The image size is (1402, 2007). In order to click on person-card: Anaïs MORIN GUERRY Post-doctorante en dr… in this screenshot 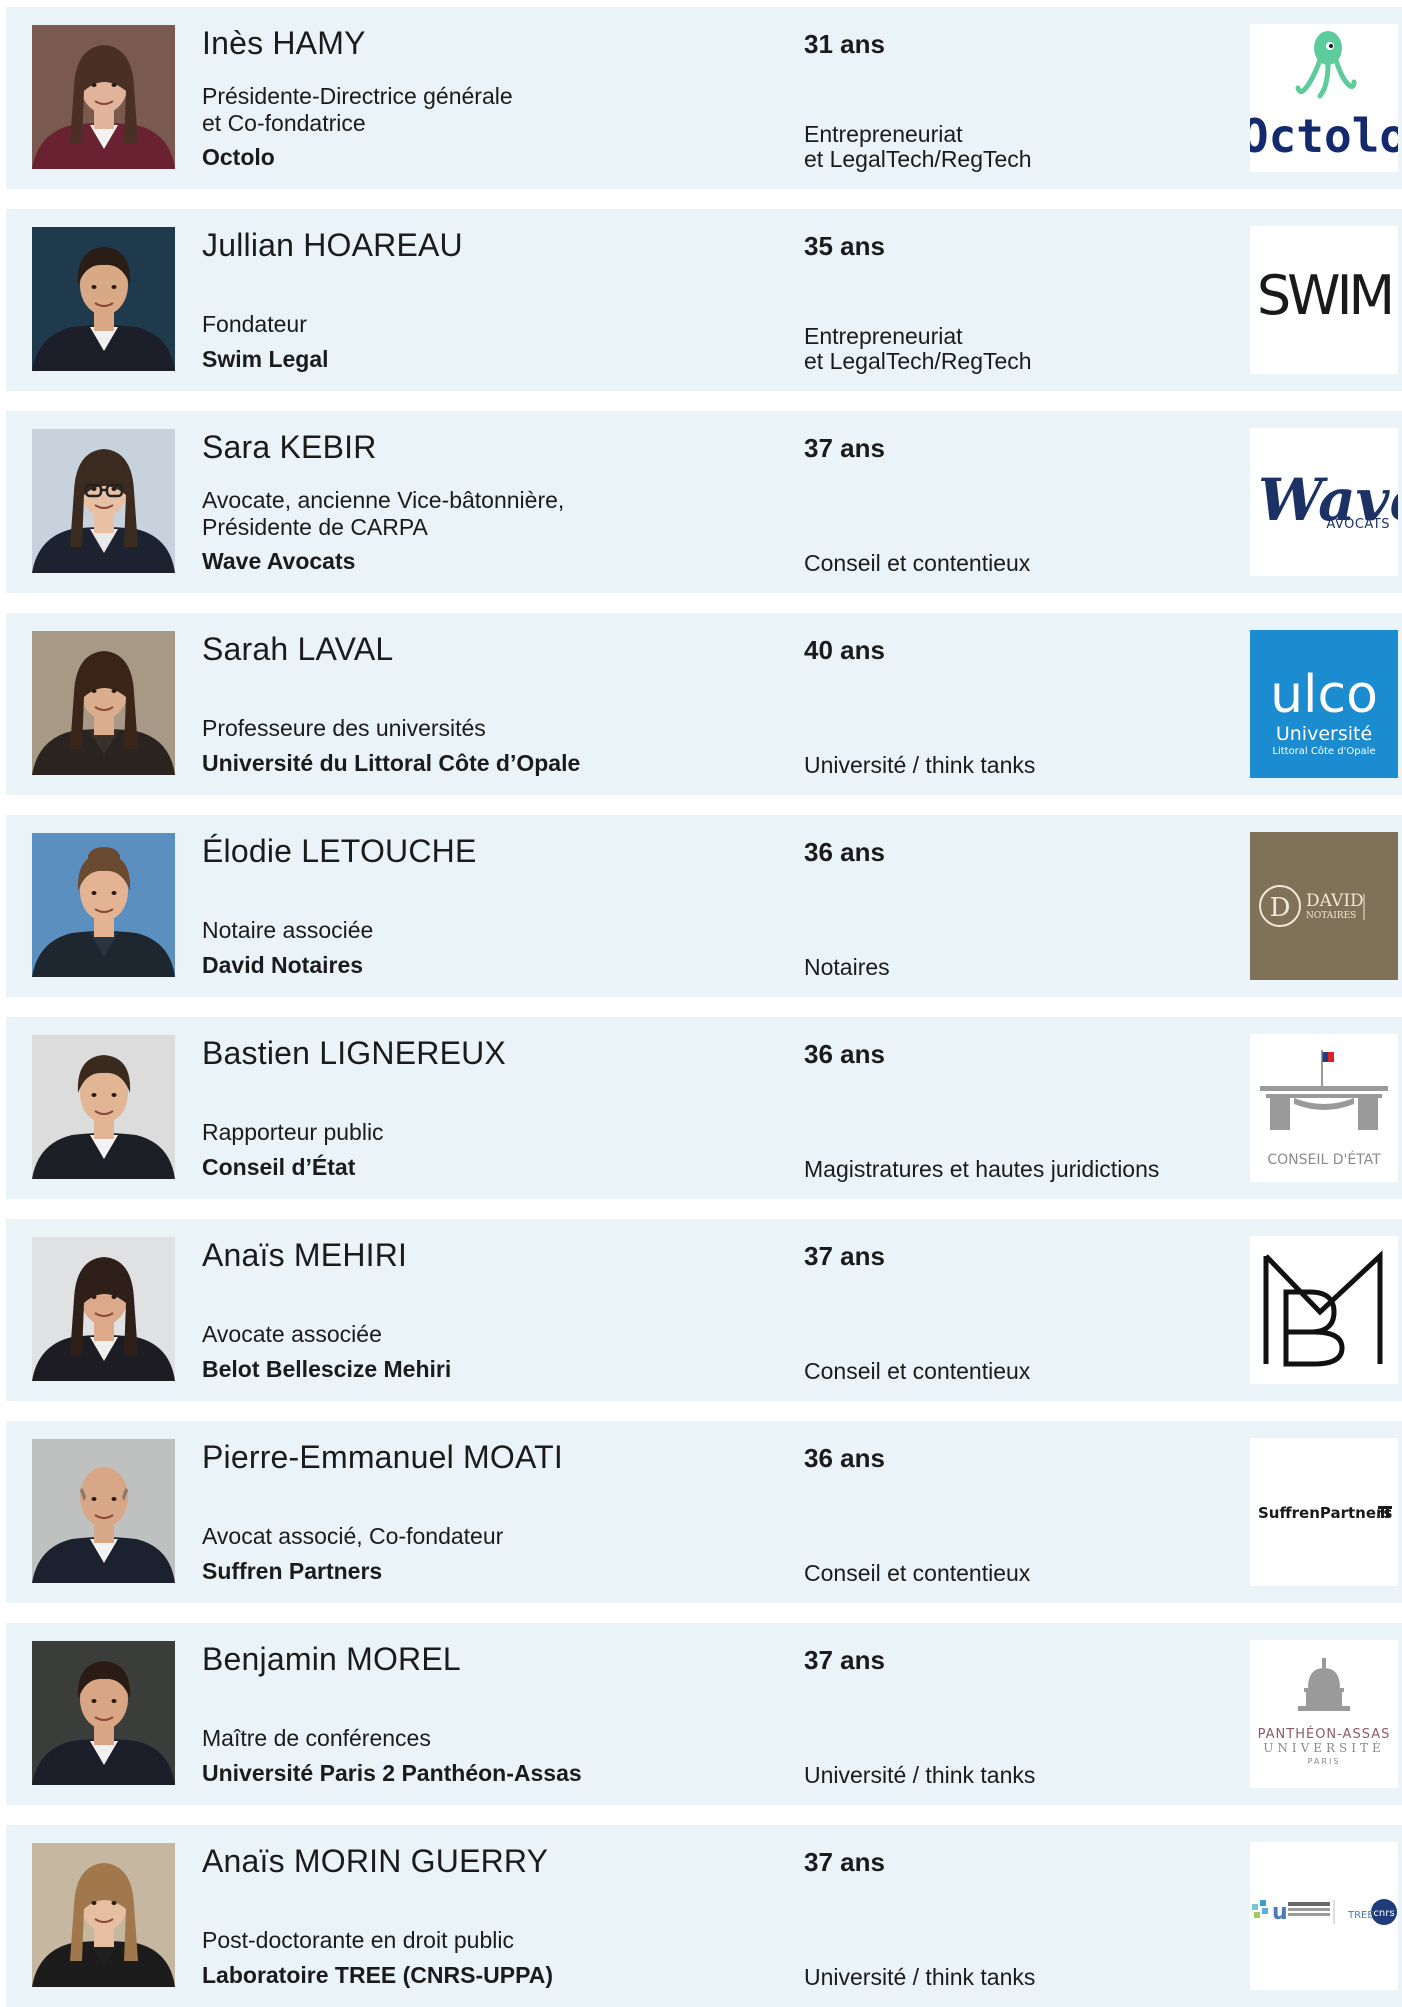, I will do `click(704, 1916)`.